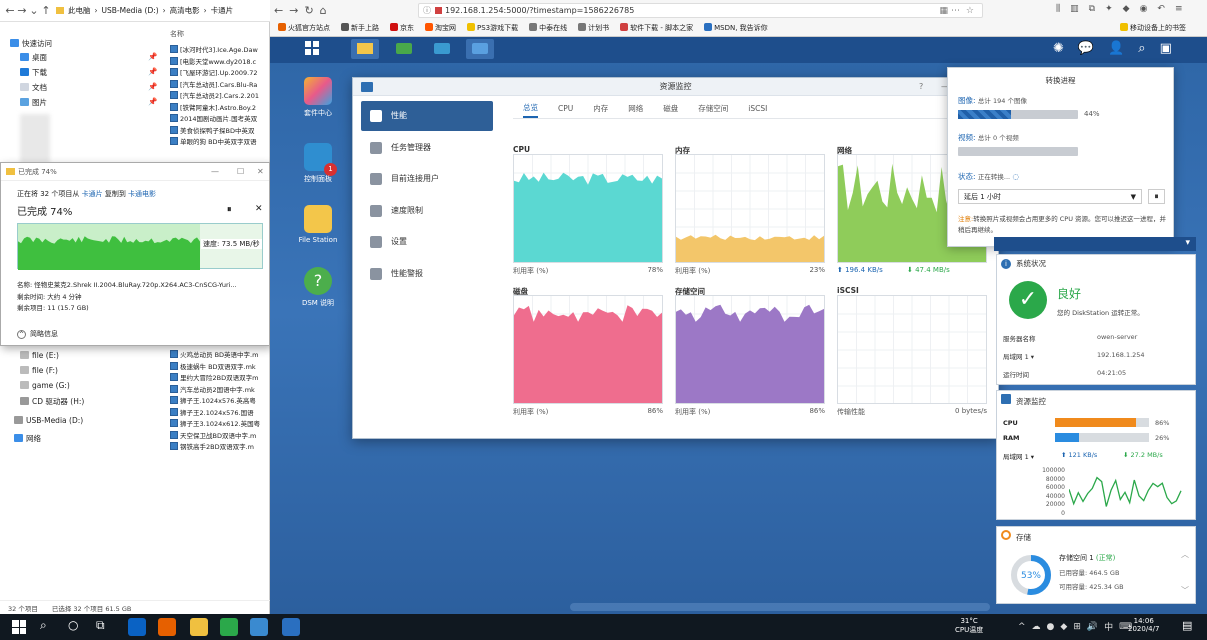 The width and height of the screenshot is (1207, 640). What do you see at coordinates (404, 49) in the screenshot?
I see `taskbar-package-center` at bounding box center [404, 49].